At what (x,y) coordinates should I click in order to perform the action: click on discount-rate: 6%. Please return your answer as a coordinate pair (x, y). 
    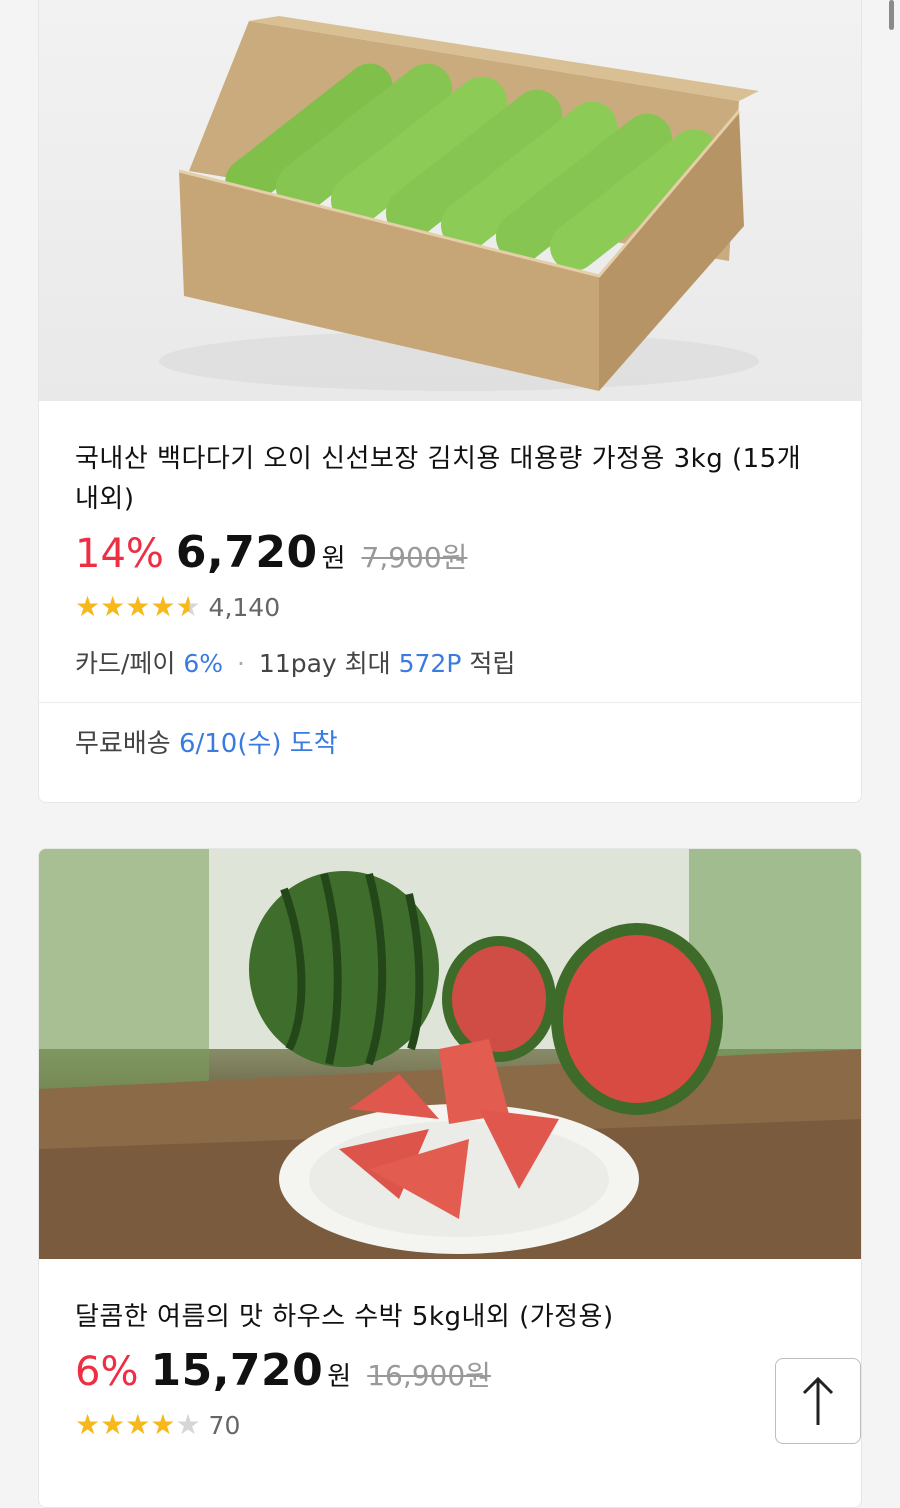
    Looking at the image, I should click on (107, 1372).